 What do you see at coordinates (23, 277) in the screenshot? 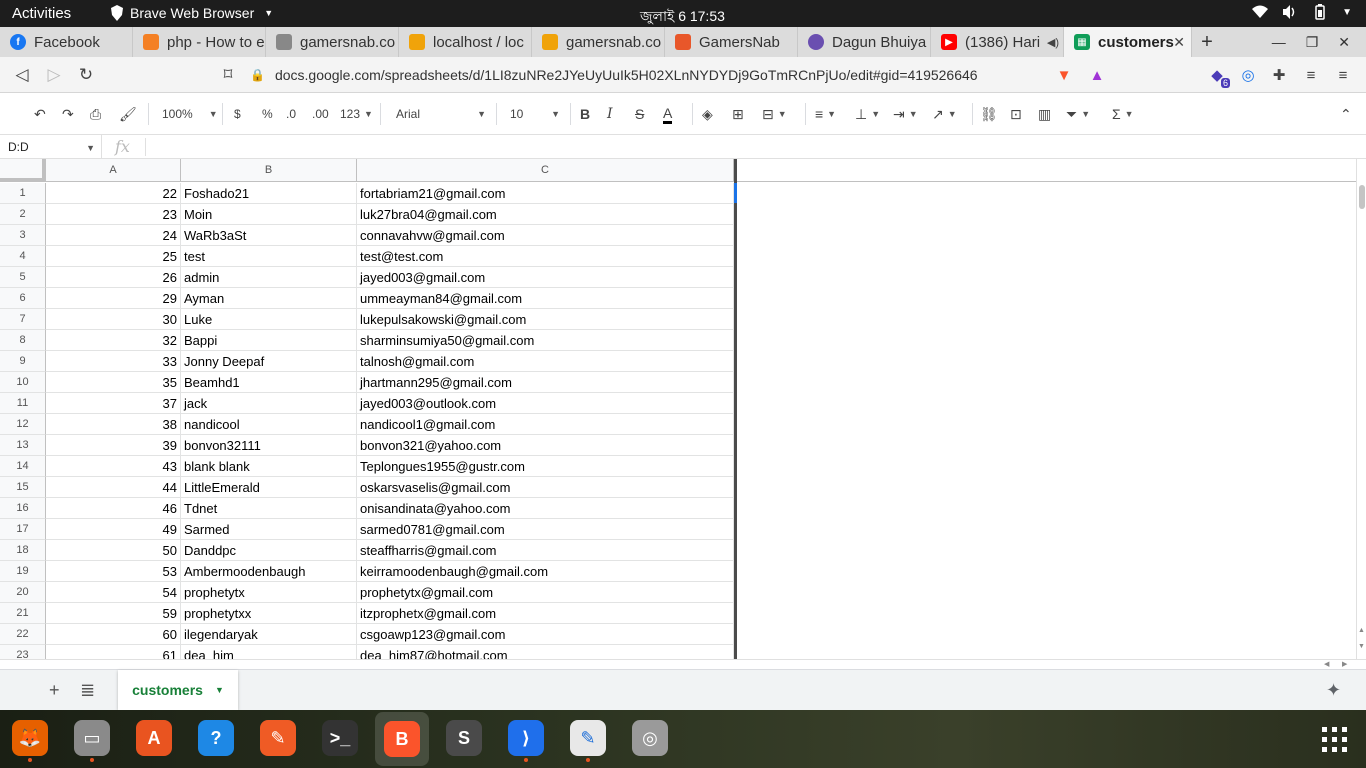
I see `row-header: 5` at bounding box center [23, 277].